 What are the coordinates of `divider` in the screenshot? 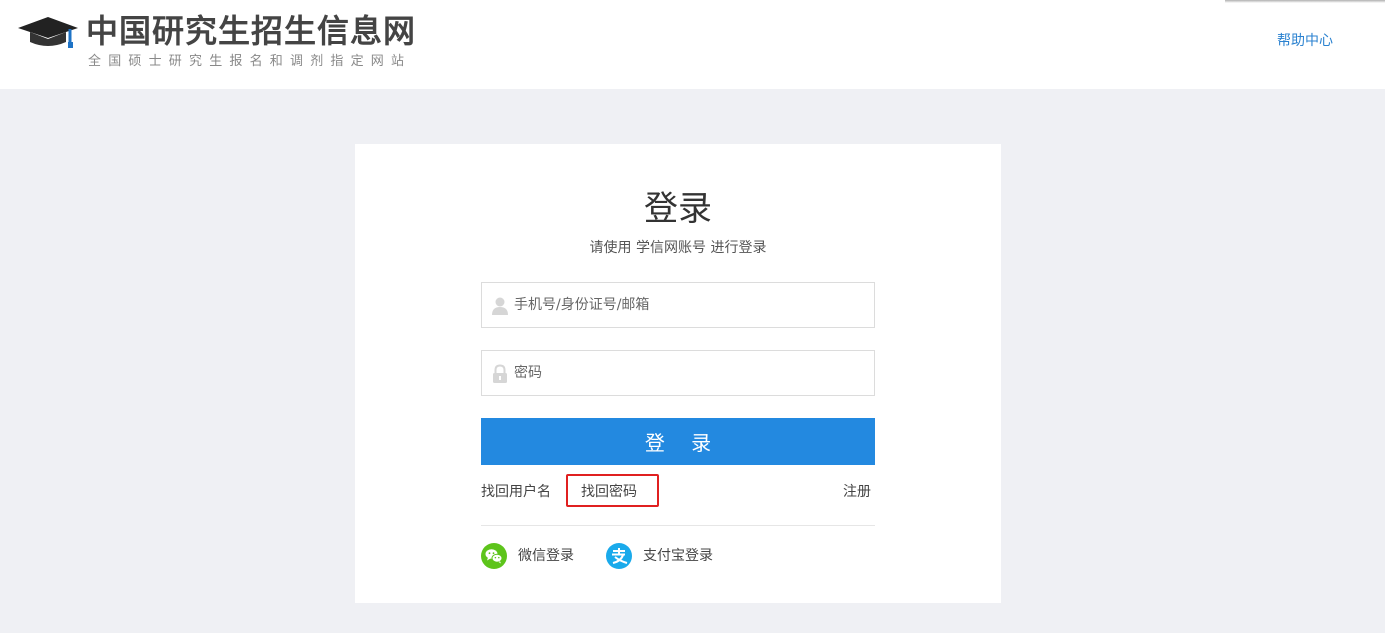 It's located at (678, 525).